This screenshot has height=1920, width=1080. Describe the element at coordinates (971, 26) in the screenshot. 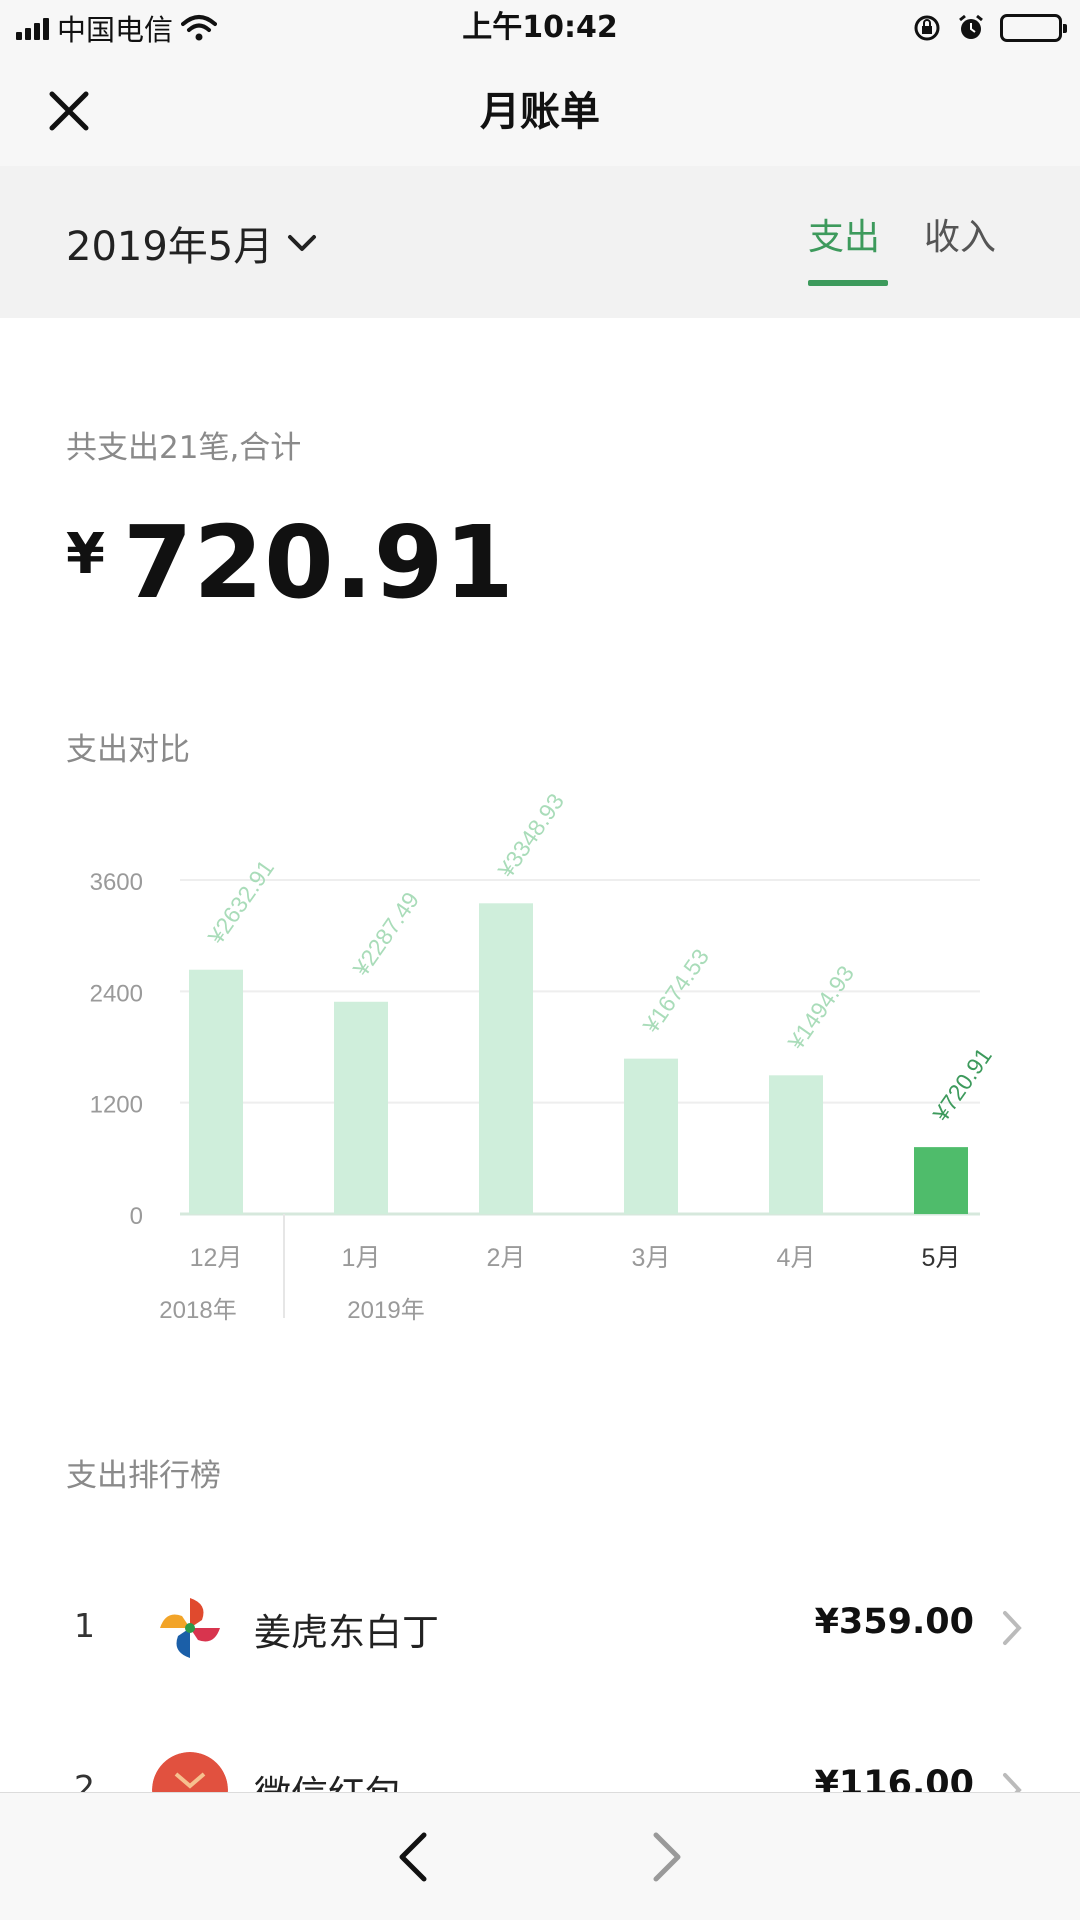

I see `alarm-icon` at that location.